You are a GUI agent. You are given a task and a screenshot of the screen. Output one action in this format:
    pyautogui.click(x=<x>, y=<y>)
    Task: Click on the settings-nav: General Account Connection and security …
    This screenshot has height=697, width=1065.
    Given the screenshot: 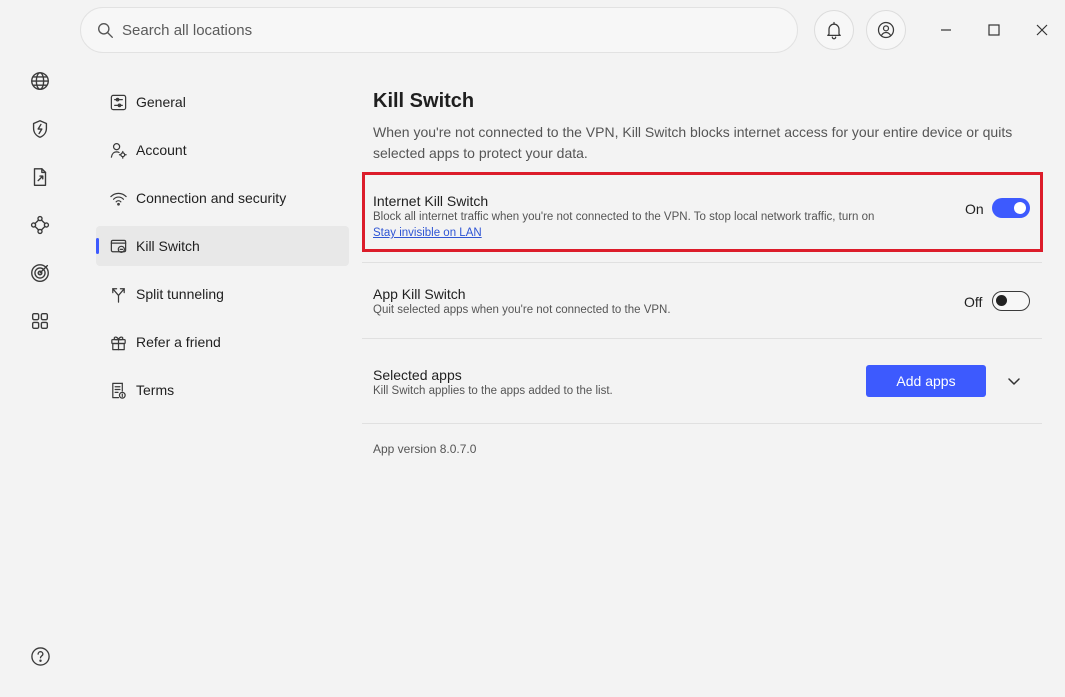 What is the action you would take?
    pyautogui.click(x=222, y=250)
    